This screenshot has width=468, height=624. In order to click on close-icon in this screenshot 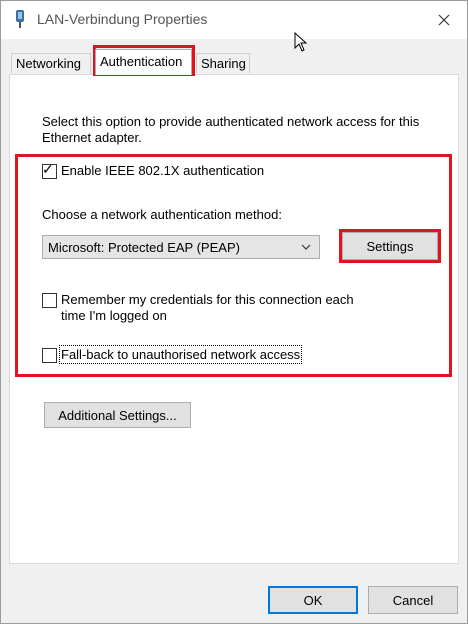, I will do `click(444, 20)`.